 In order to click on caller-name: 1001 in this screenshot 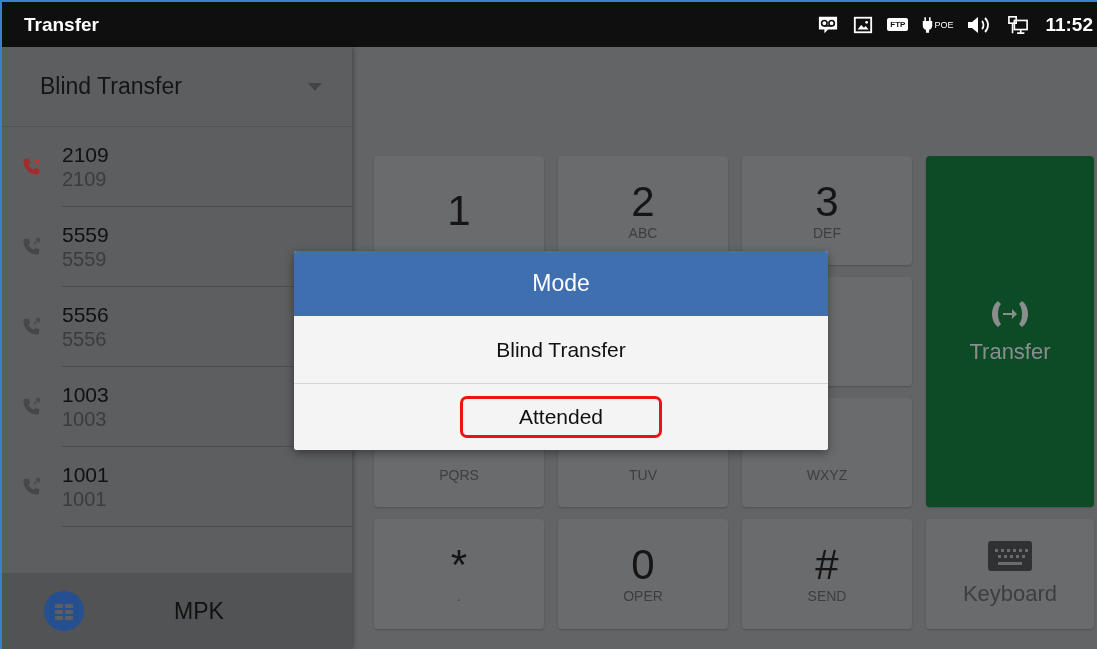, I will do `click(86, 474)`.